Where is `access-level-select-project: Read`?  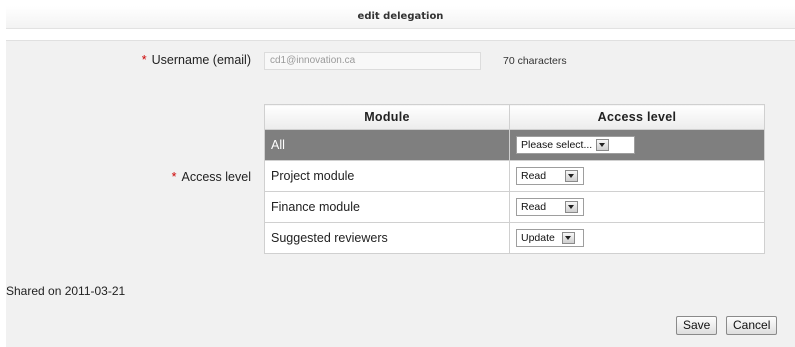
access-level-select-project: Read is located at coordinates (550, 176).